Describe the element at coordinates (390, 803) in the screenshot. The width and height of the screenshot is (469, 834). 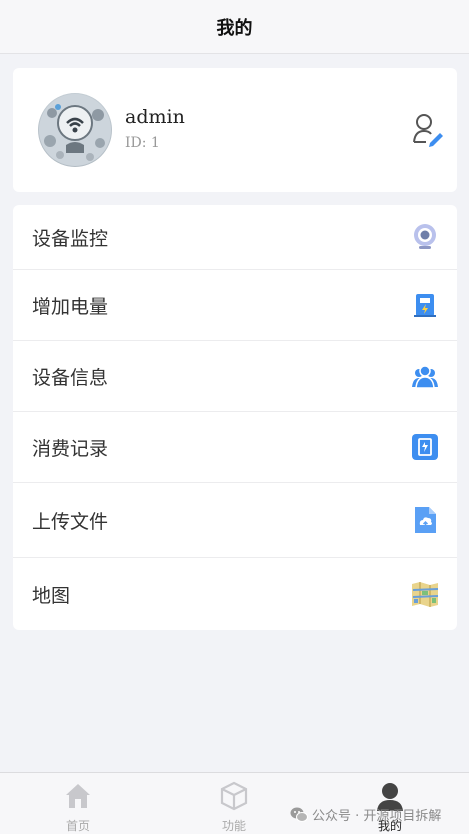
I see `tab-mine: 我的` at that location.